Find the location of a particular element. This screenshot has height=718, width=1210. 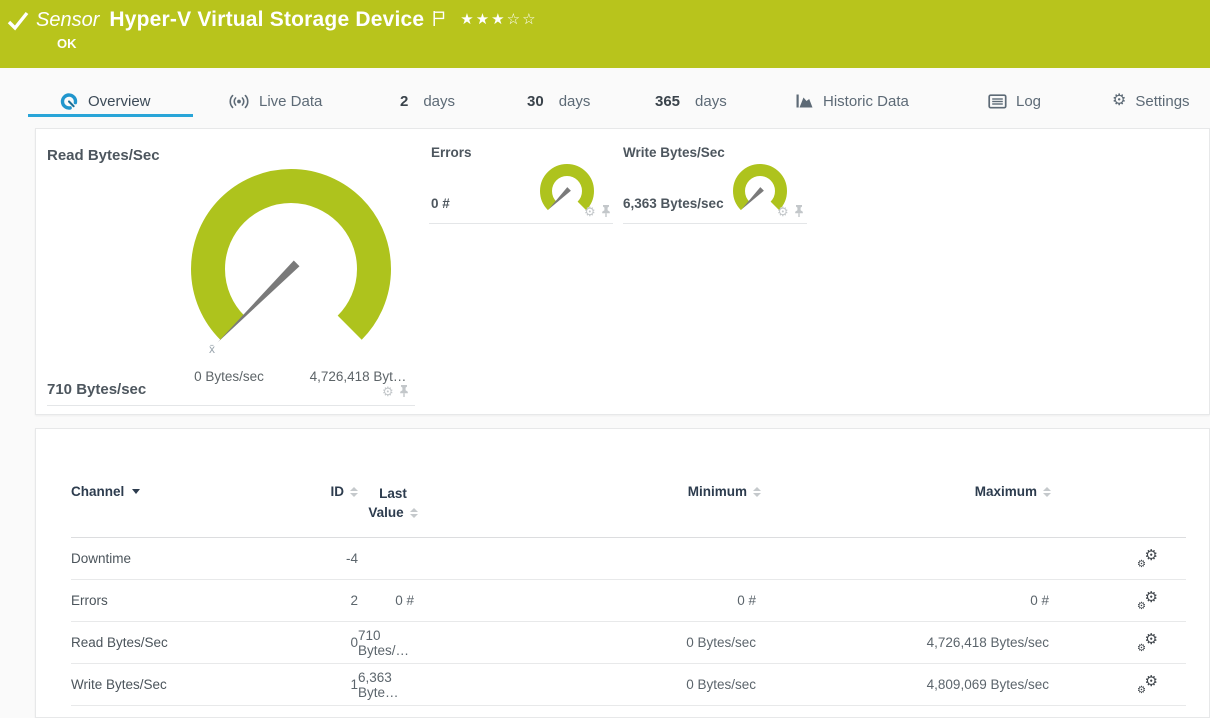

tab-settings: ⚙ Settings is located at coordinates (1151, 101).